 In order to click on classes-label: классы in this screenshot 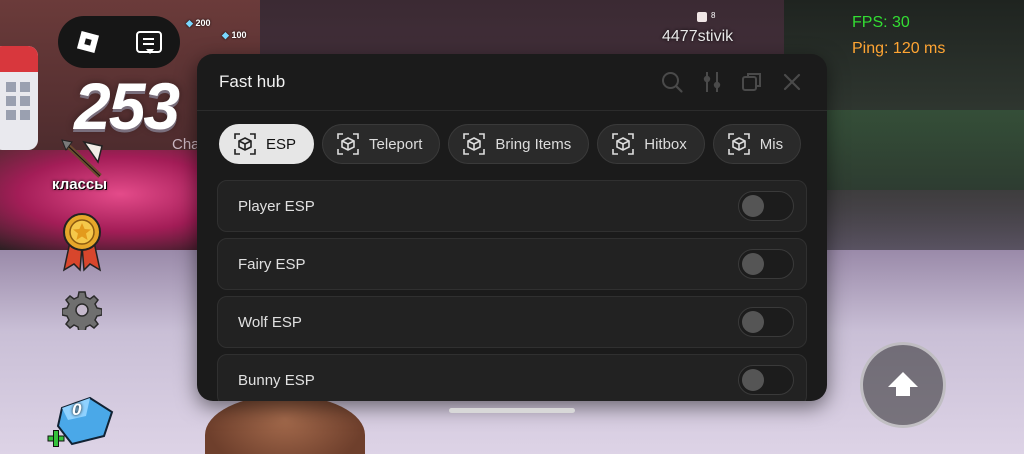, I will do `click(79, 184)`.